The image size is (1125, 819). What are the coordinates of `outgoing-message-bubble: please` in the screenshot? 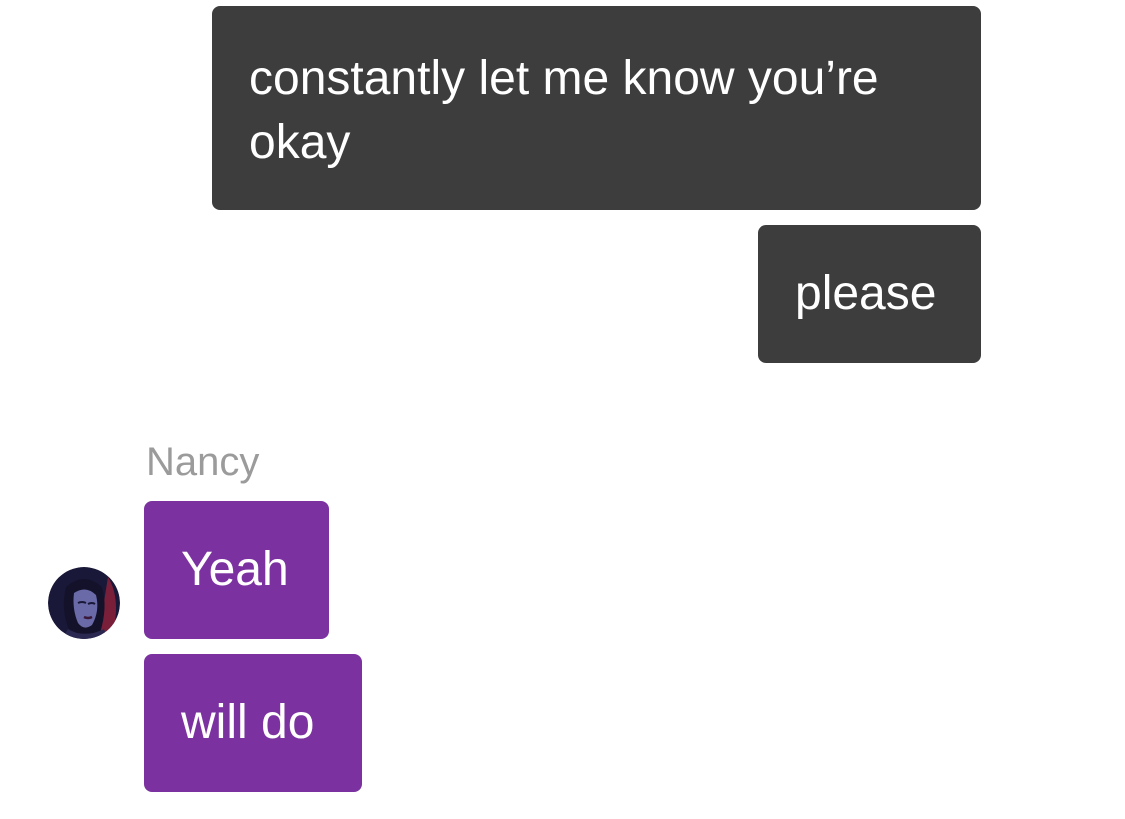 It's located at (869, 294).